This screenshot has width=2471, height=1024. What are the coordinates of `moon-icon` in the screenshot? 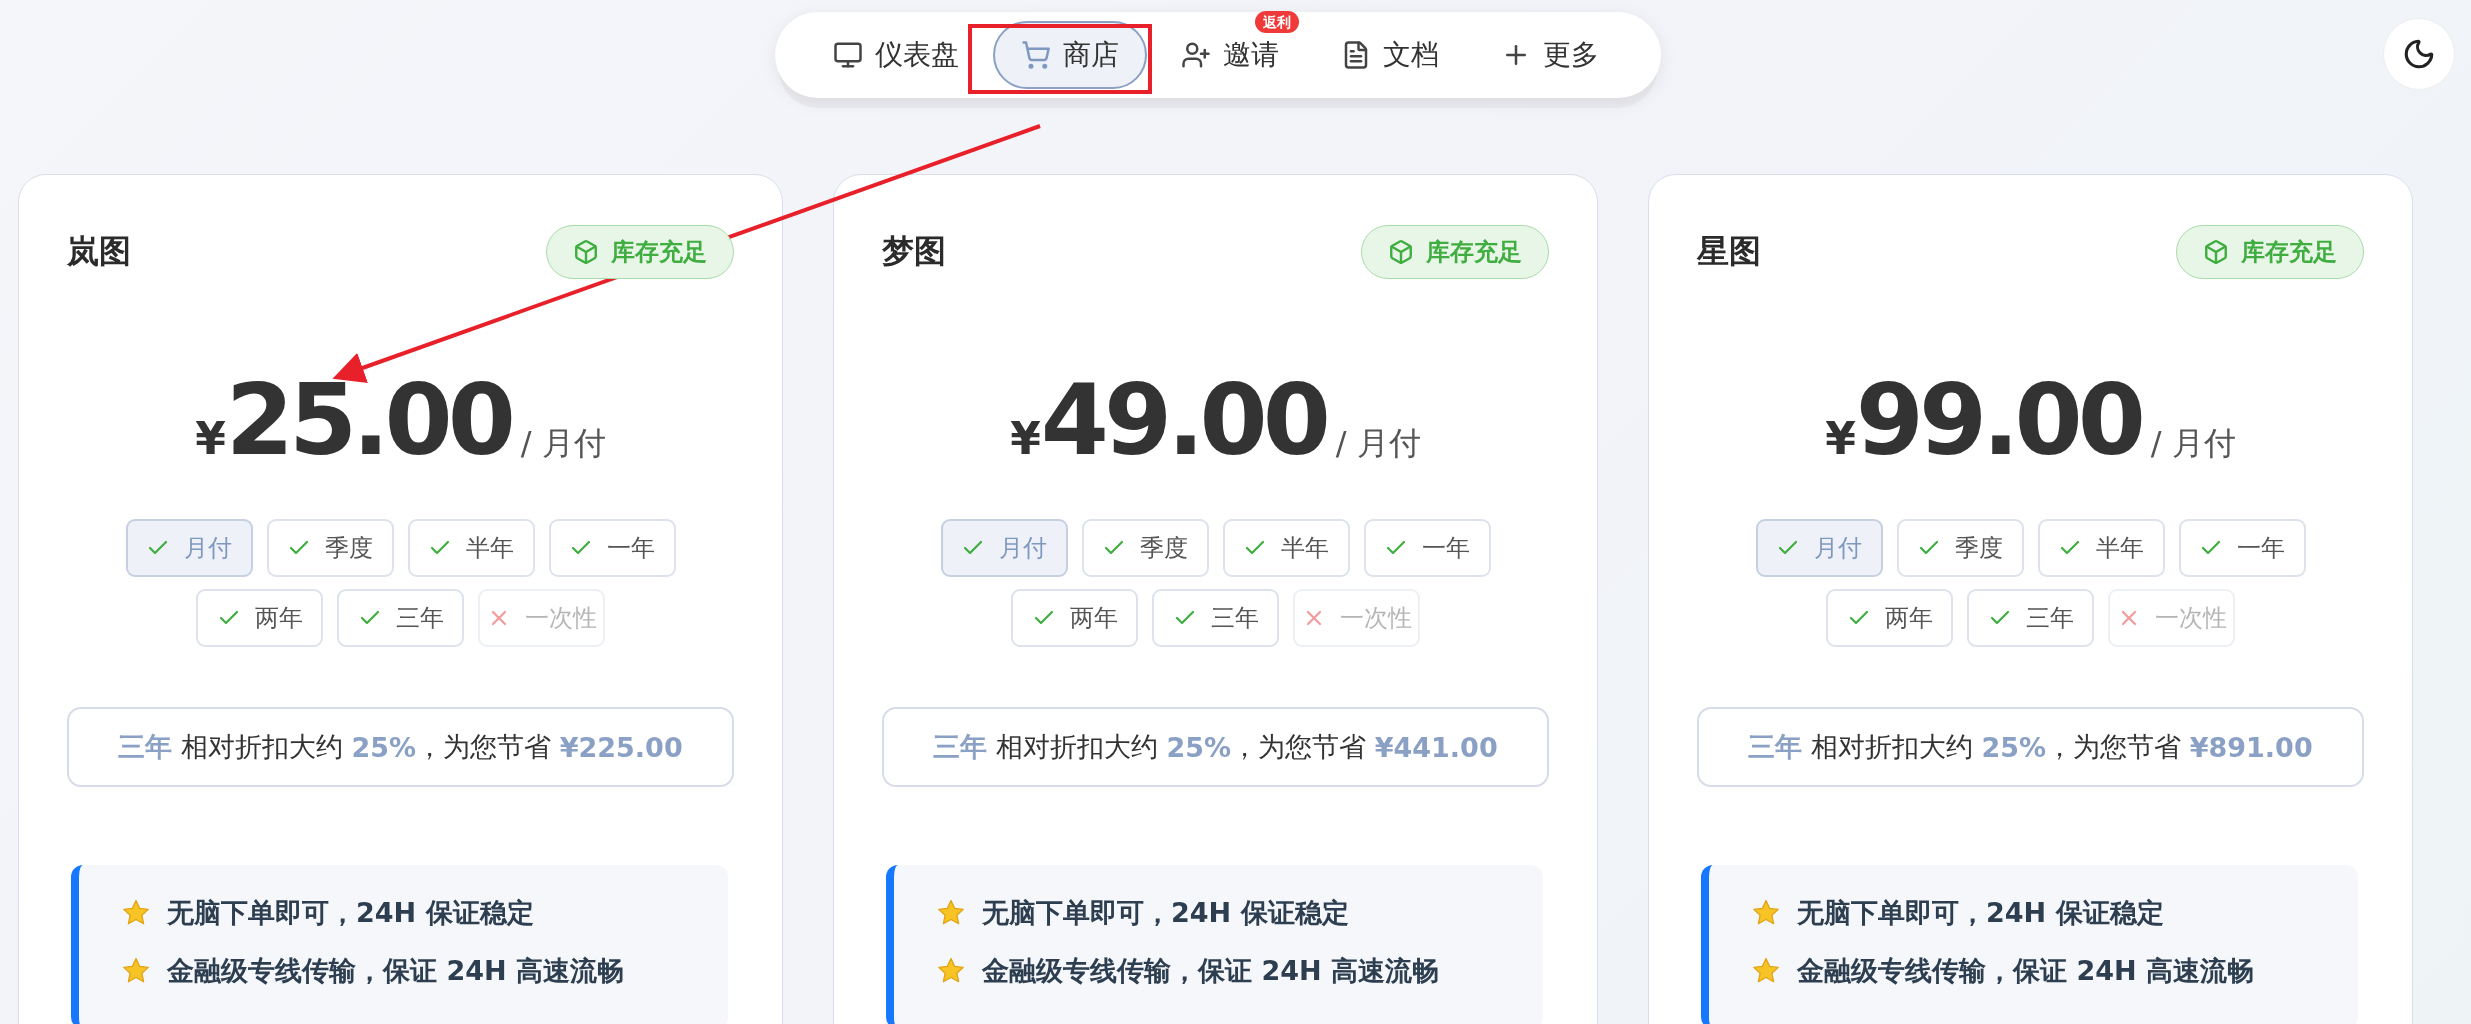 It's located at (2419, 54).